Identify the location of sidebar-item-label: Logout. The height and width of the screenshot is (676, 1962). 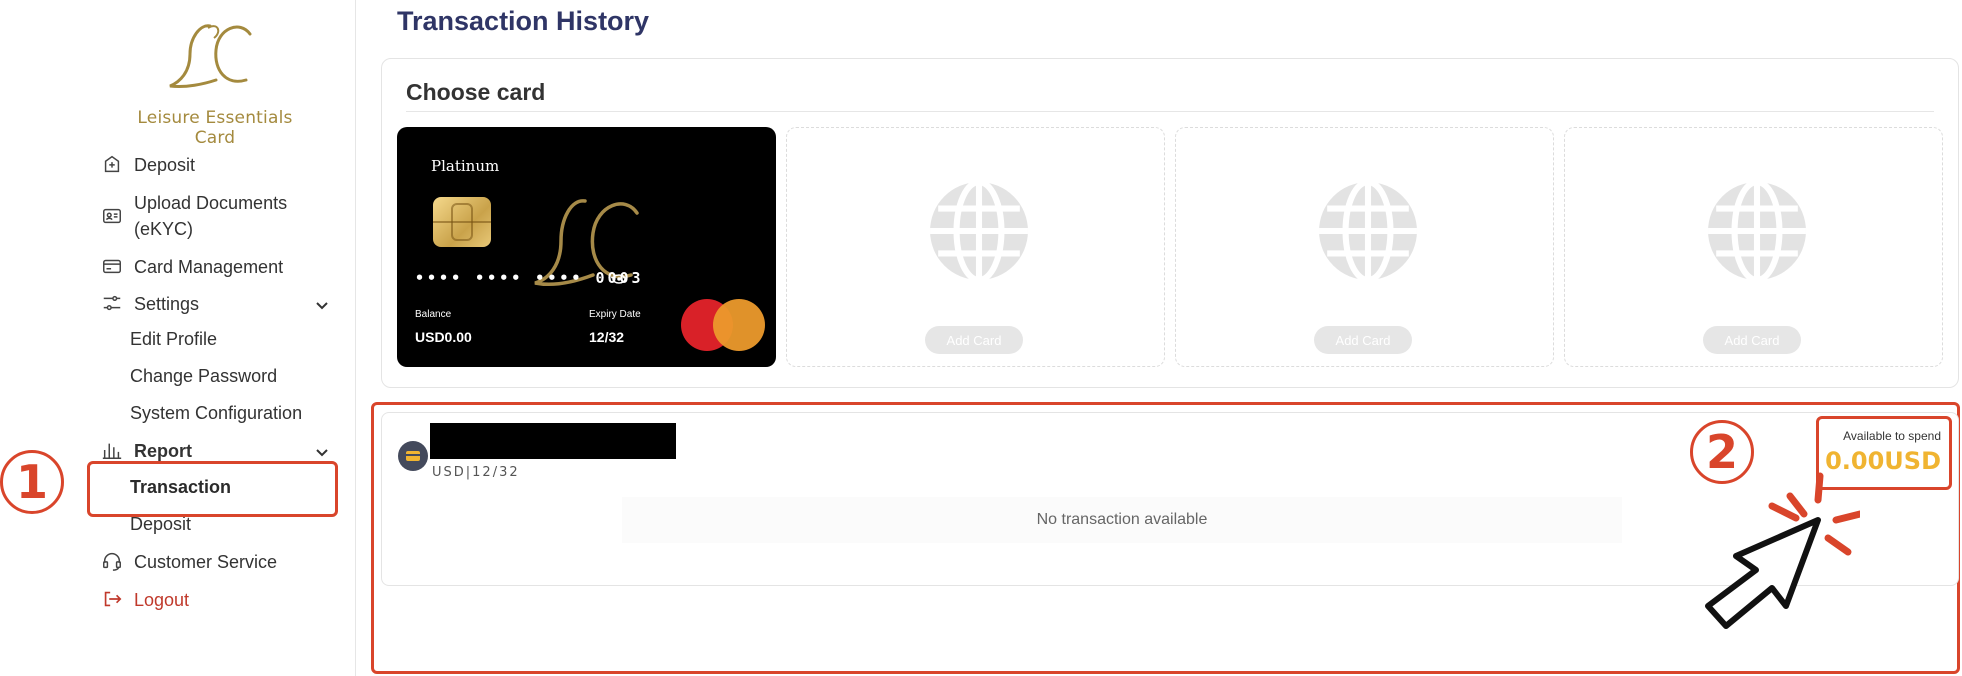
(162, 600).